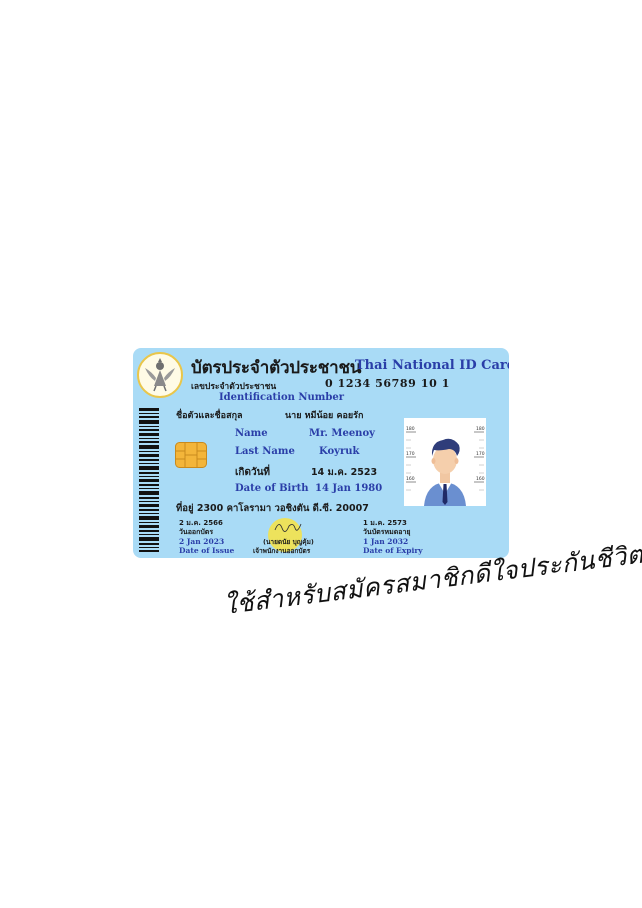 Image resolution: width=642 pixels, height=908 pixels. What do you see at coordinates (191, 455) in the screenshot?
I see `smart-chip-icon` at bounding box center [191, 455].